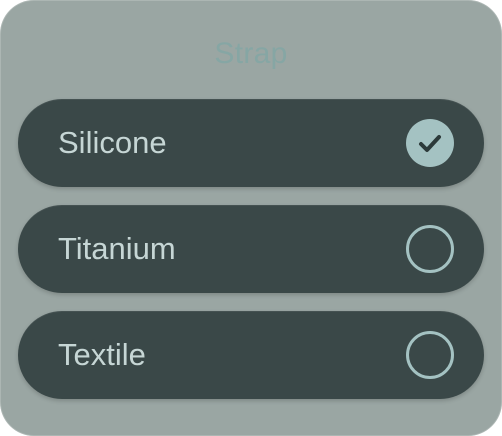 The width and height of the screenshot is (502, 436). I want to click on strap-option-label: Silicone, so click(112, 142).